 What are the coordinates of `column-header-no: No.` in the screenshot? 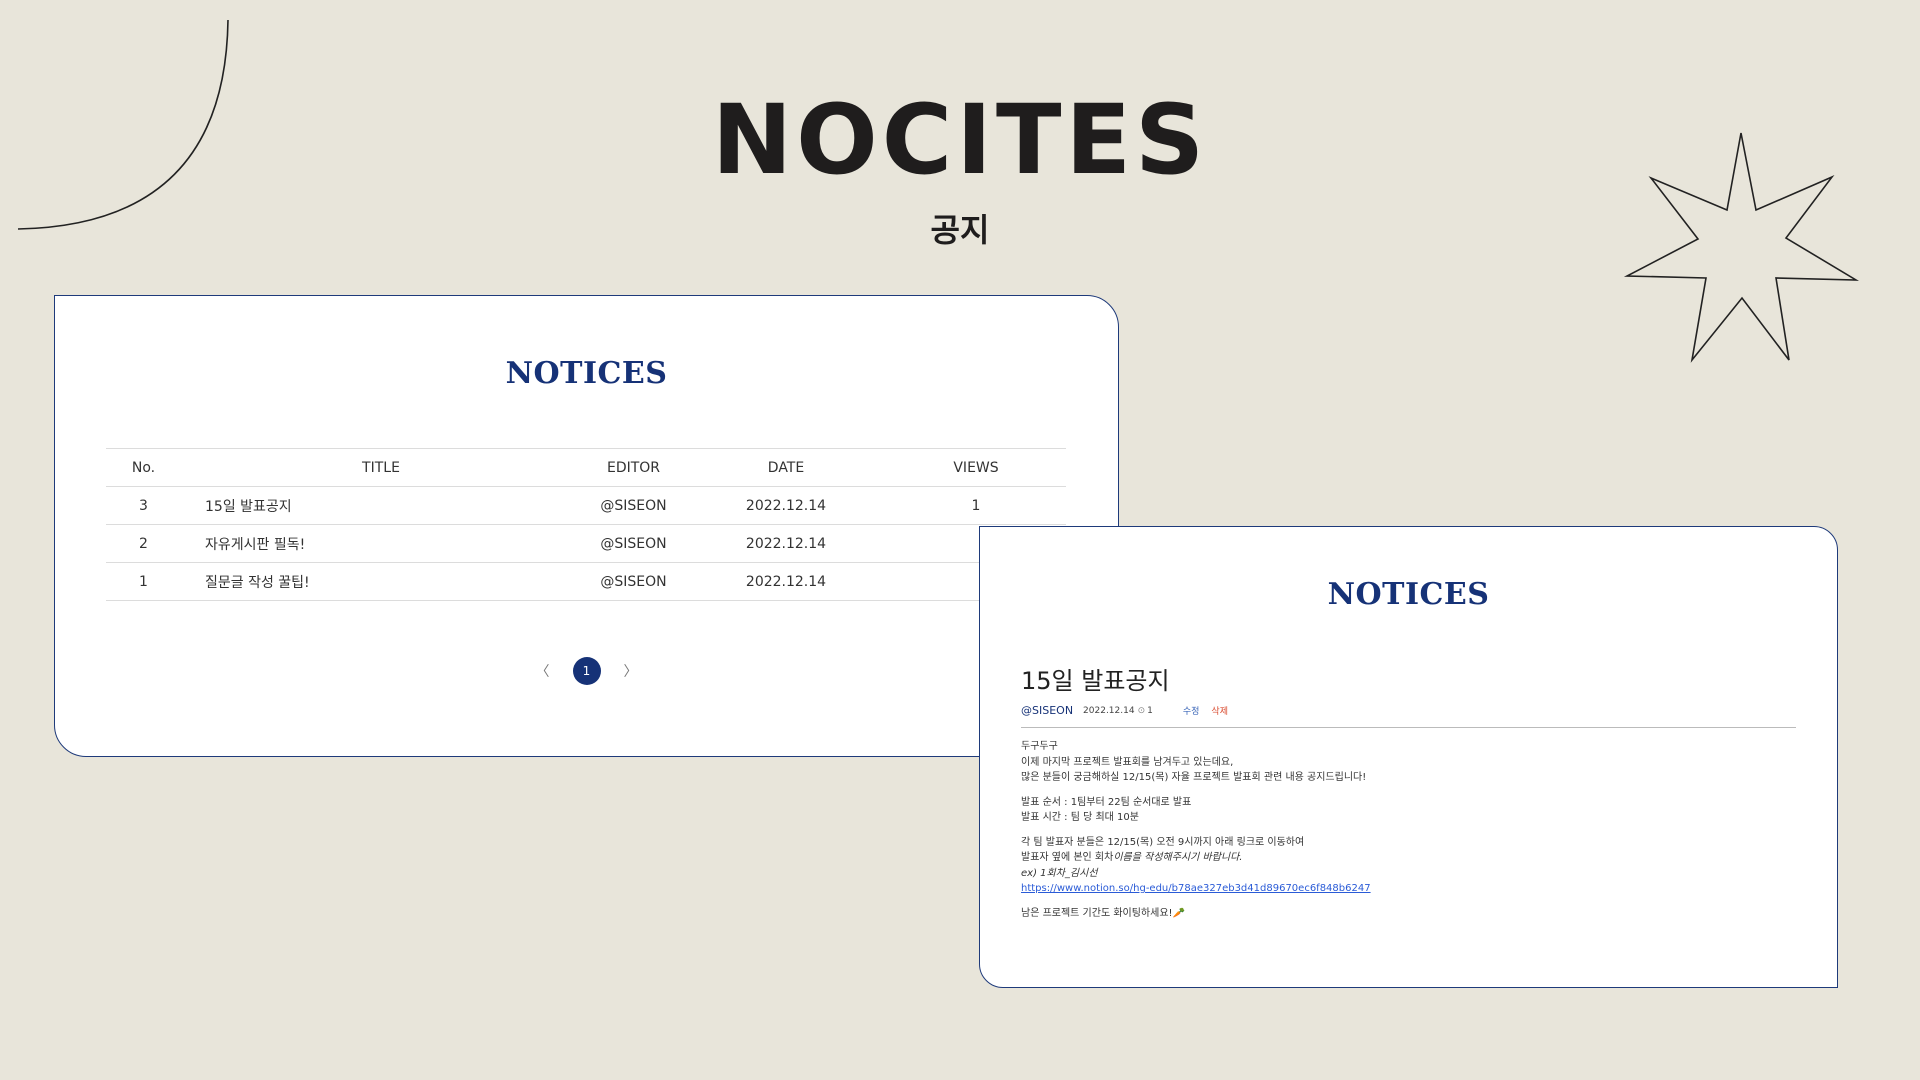 It's located at (143, 467).